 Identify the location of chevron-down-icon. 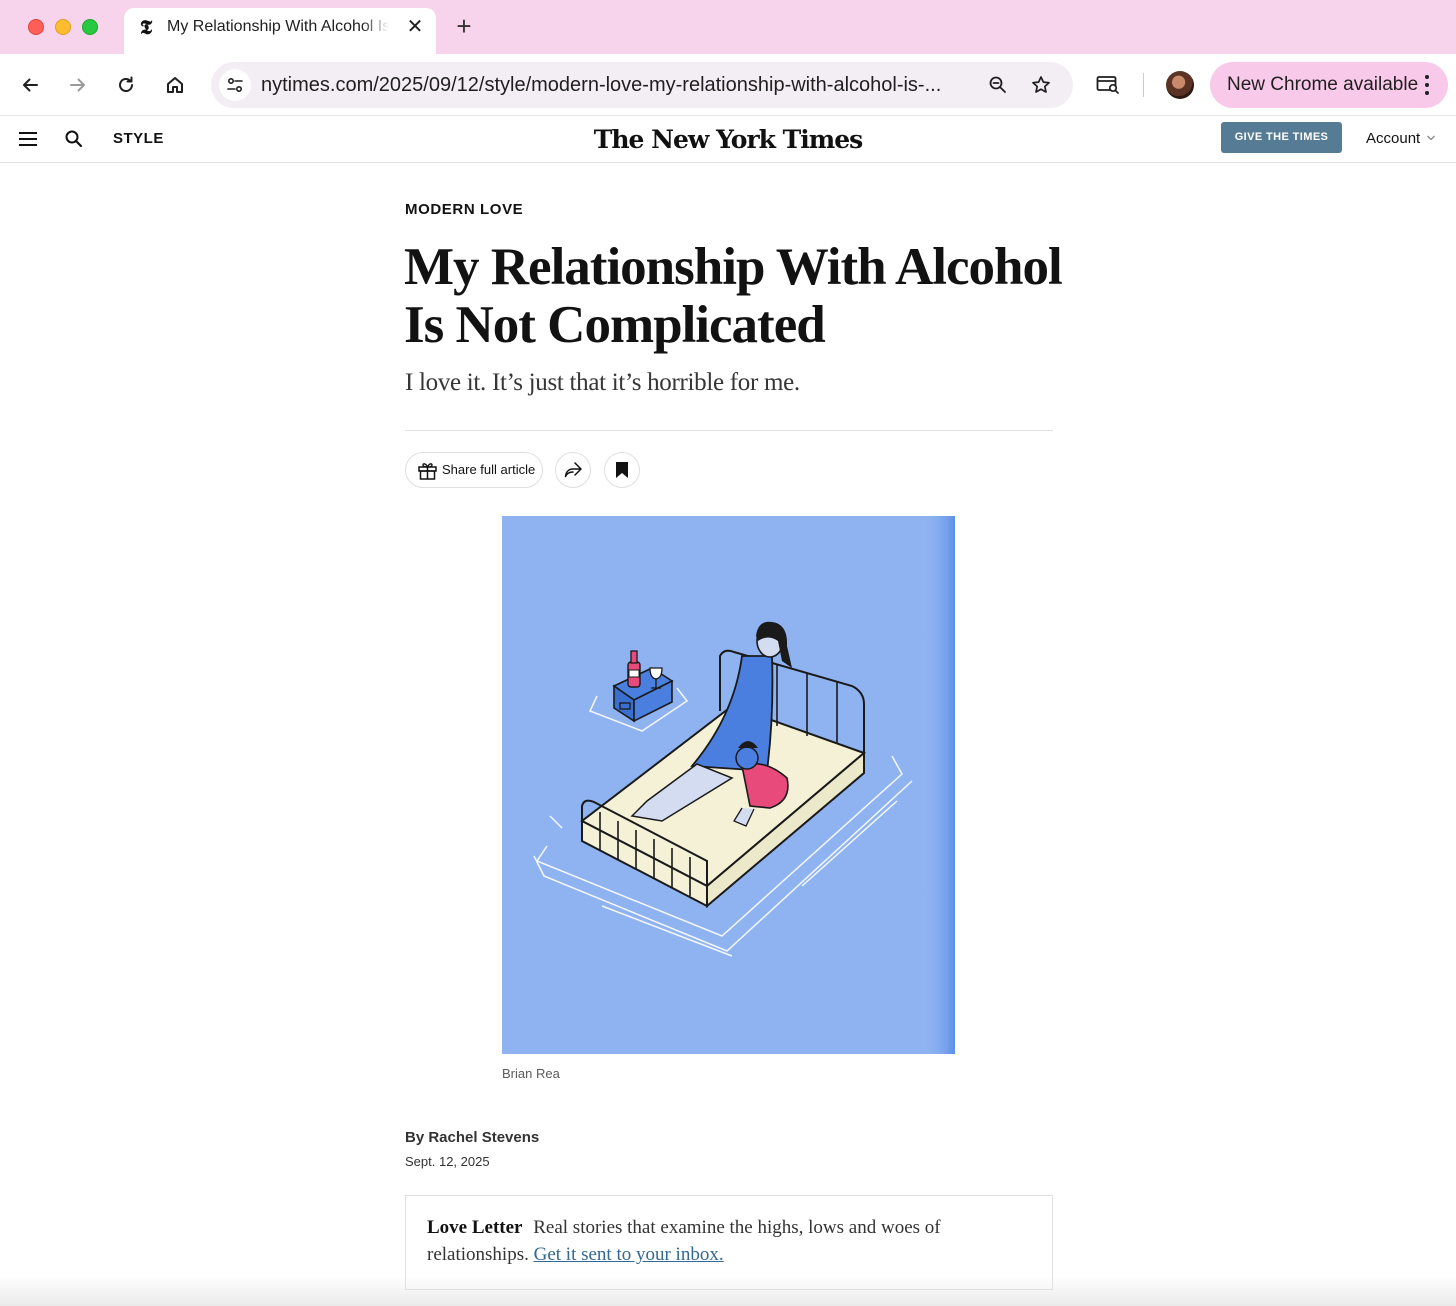
(1431, 138).